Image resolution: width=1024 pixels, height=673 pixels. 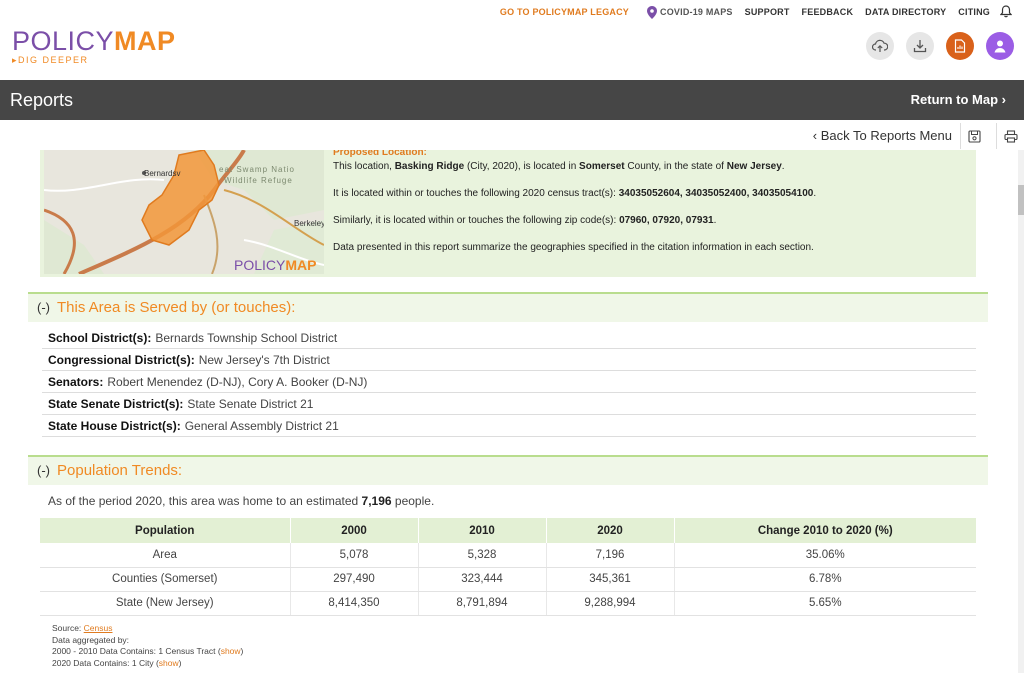 I want to click on loc-state: New Jersey, so click(x=754, y=166).